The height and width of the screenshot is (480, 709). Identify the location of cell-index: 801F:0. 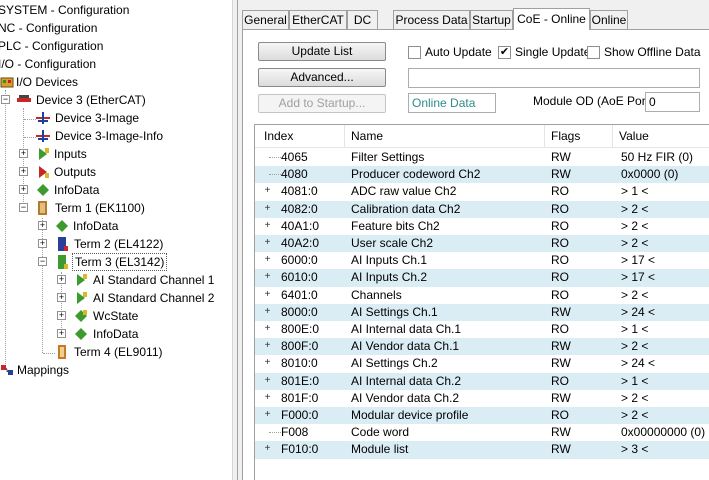
(300, 397).